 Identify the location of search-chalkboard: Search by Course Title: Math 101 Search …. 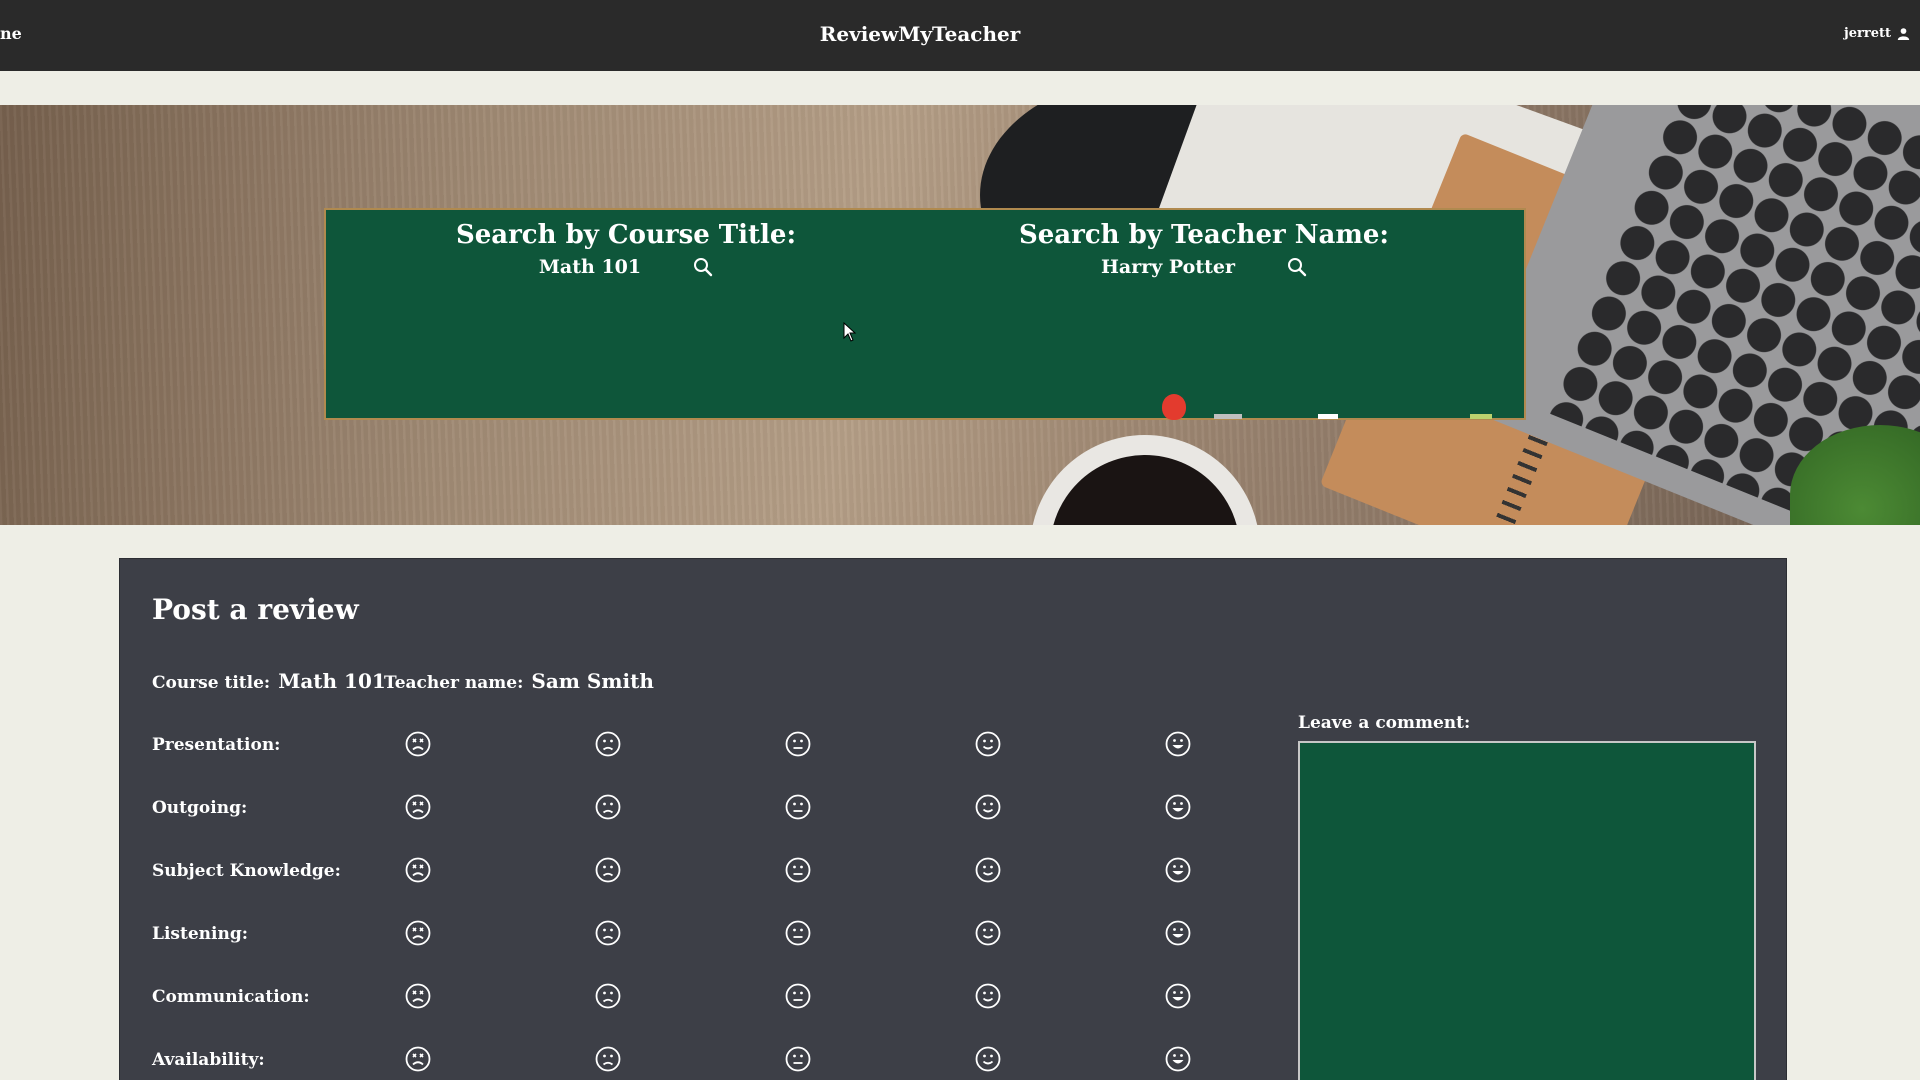
(925, 314).